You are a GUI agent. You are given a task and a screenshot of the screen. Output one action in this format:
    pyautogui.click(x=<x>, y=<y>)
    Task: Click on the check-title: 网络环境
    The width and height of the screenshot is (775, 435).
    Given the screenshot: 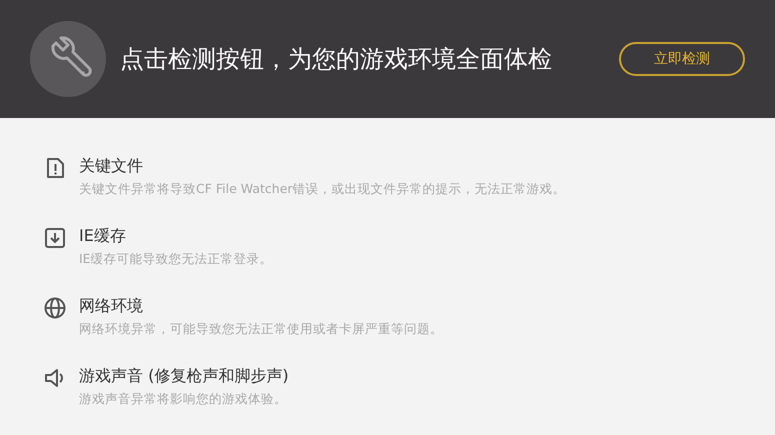 What is the action you would take?
    pyautogui.click(x=111, y=306)
    